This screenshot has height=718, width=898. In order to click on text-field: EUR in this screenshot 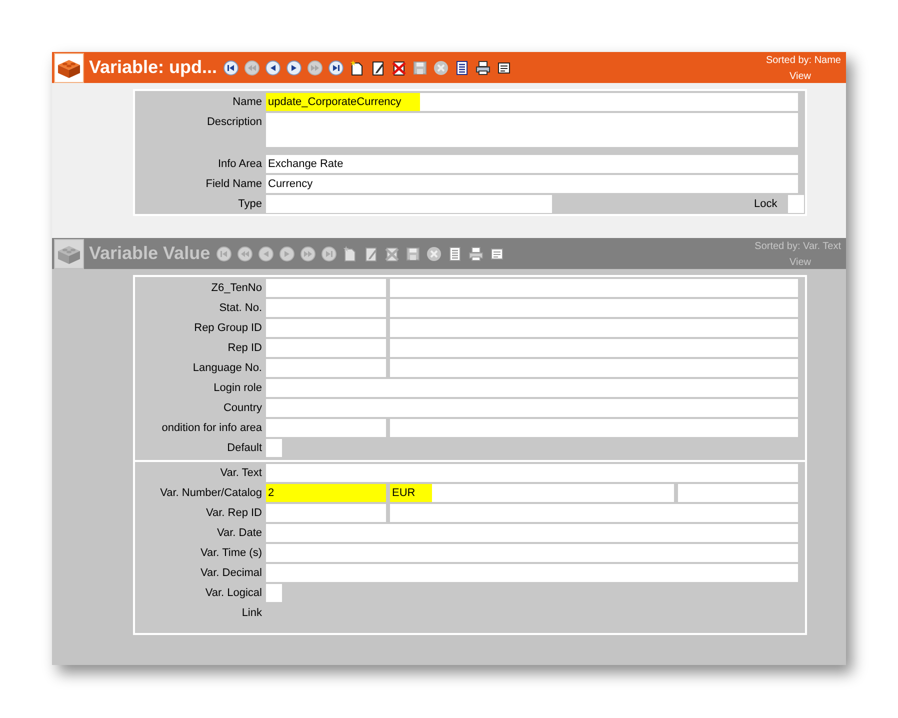, I will do `click(532, 493)`.